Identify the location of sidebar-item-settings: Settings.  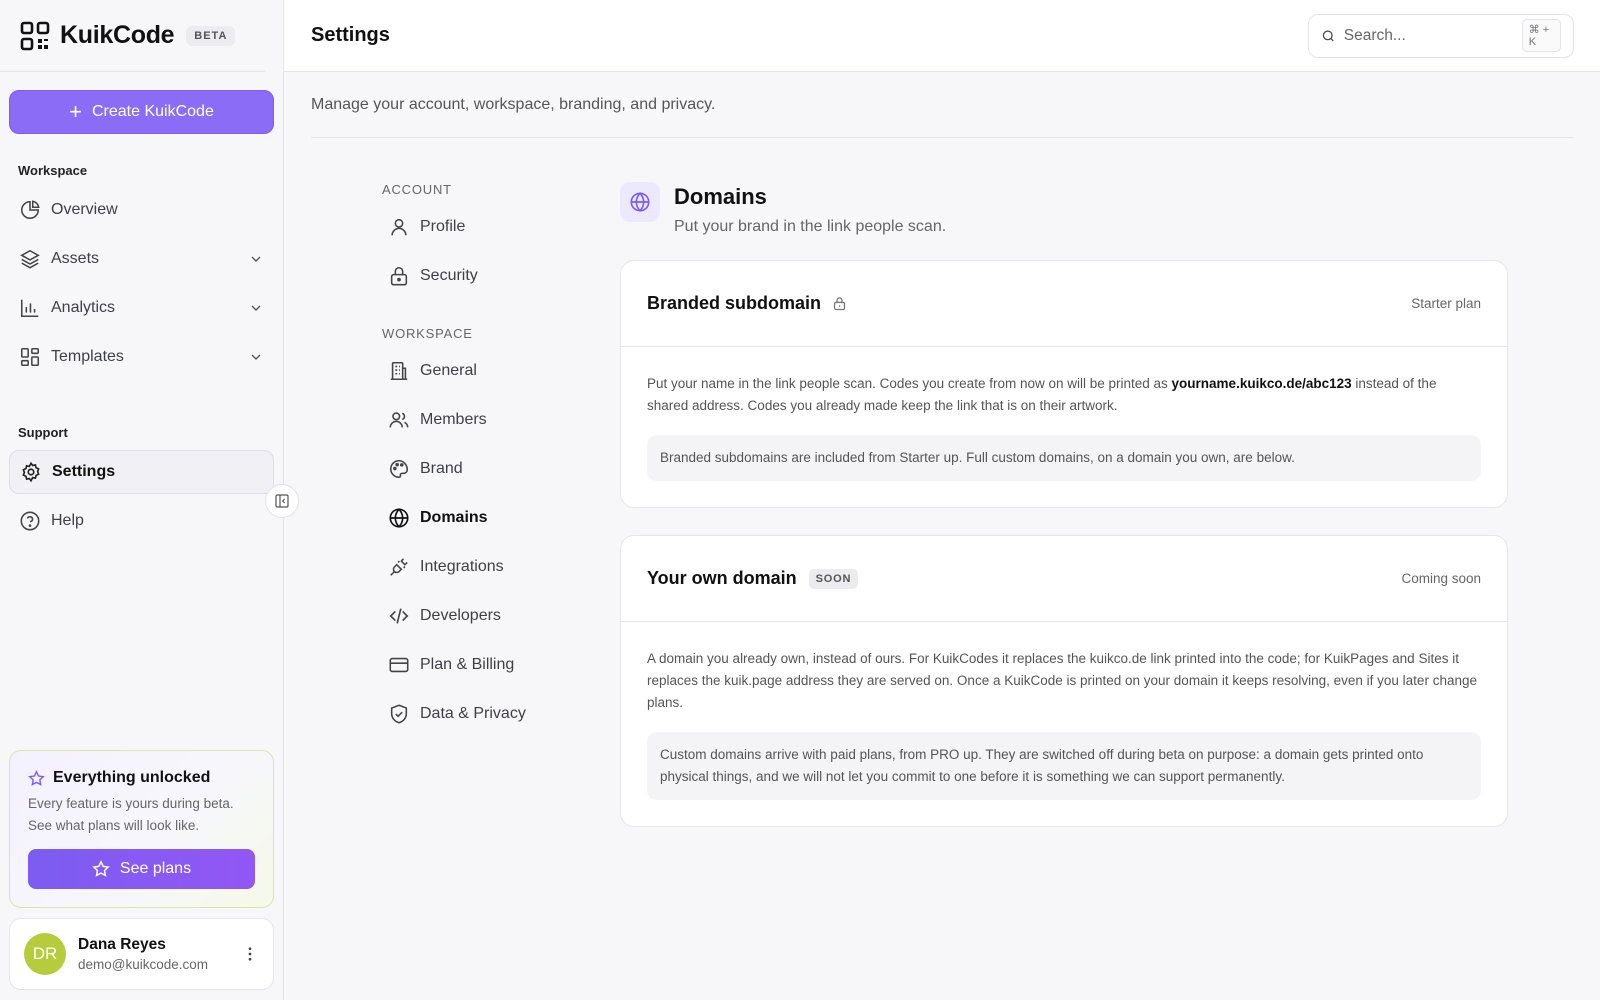
(141, 472).